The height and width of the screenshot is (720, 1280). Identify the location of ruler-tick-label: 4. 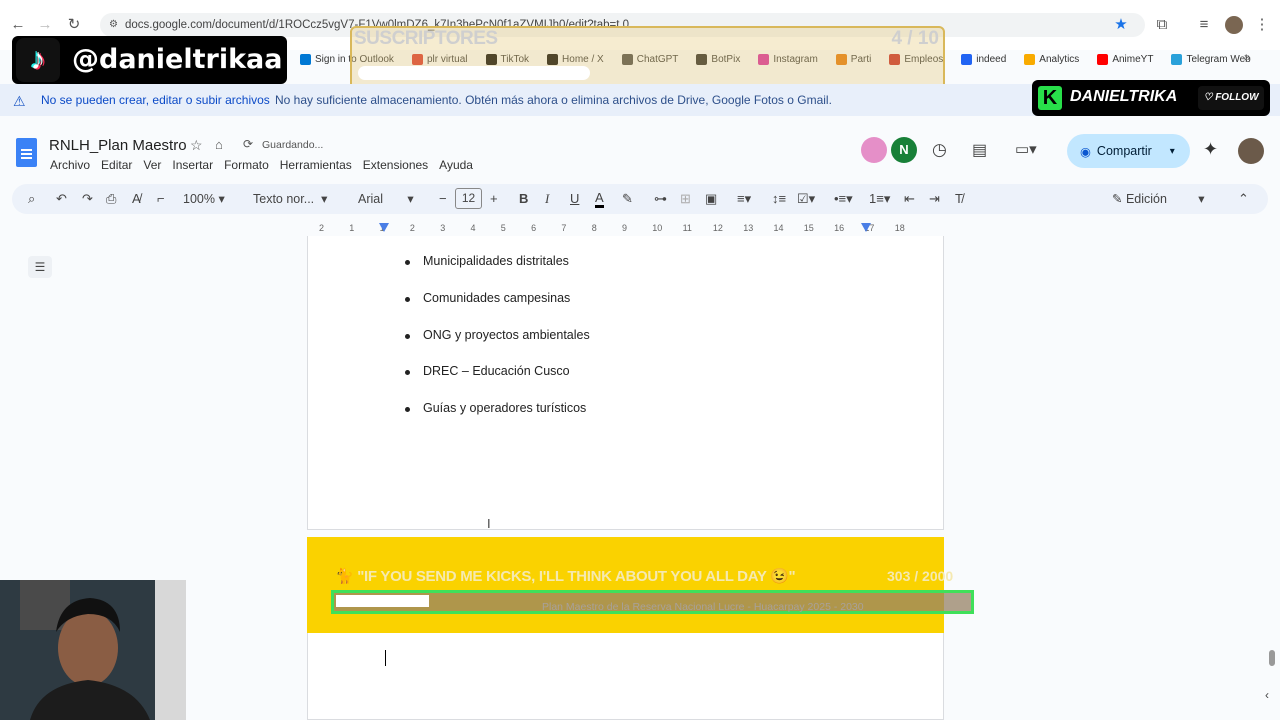
(473, 228).